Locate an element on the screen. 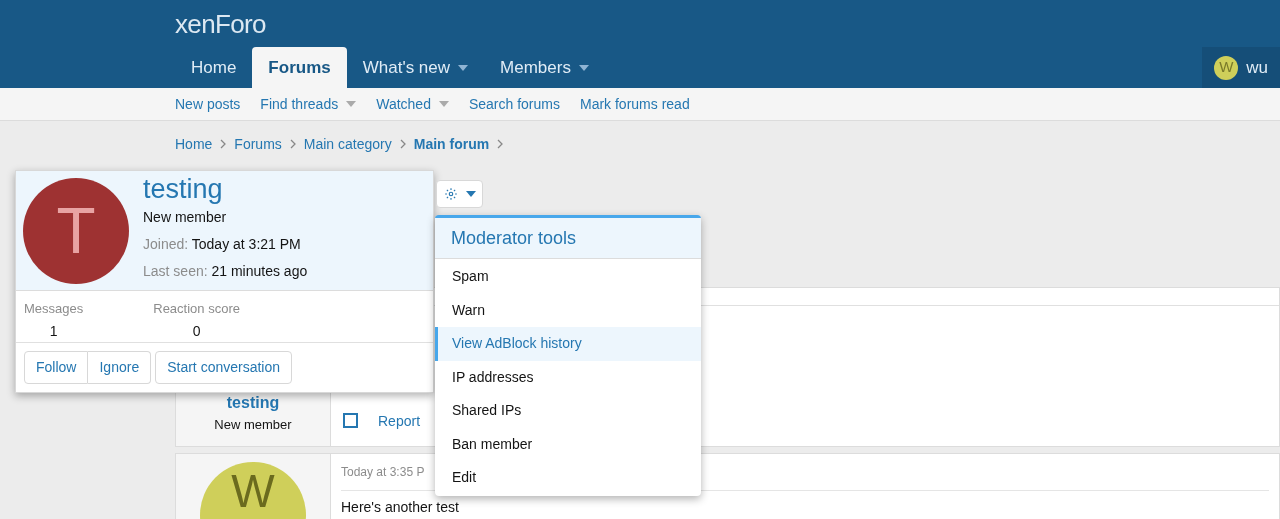  stat-label: Reaction score is located at coordinates (196, 309).